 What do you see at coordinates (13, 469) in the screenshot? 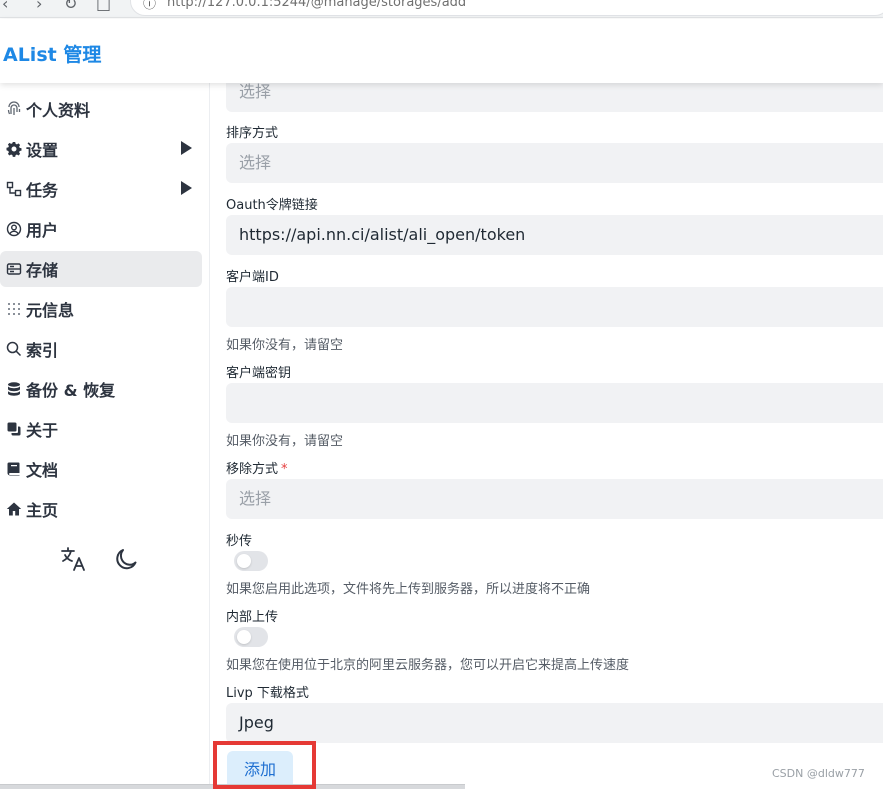
I see `book-icon` at bounding box center [13, 469].